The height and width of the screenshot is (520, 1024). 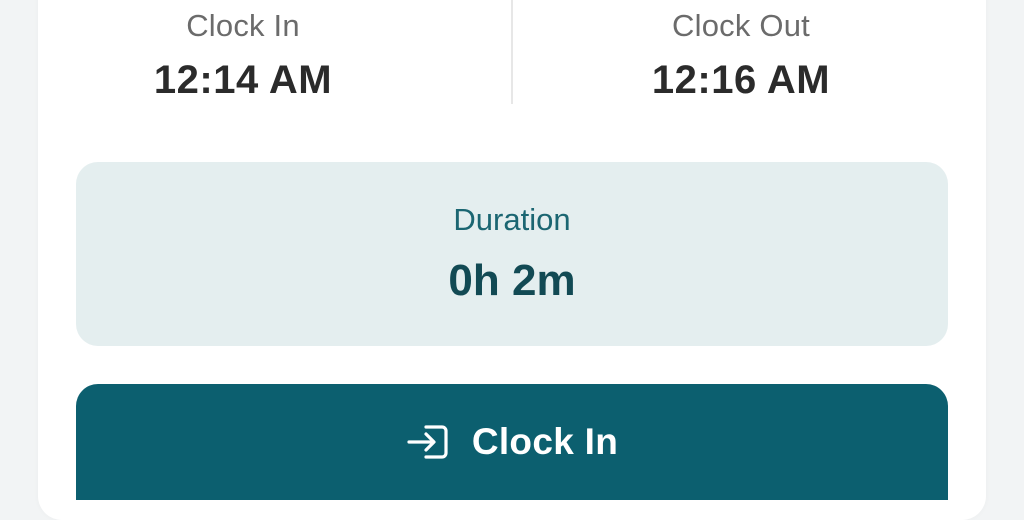 I want to click on clock-in-label: Clock In, so click(x=243, y=25).